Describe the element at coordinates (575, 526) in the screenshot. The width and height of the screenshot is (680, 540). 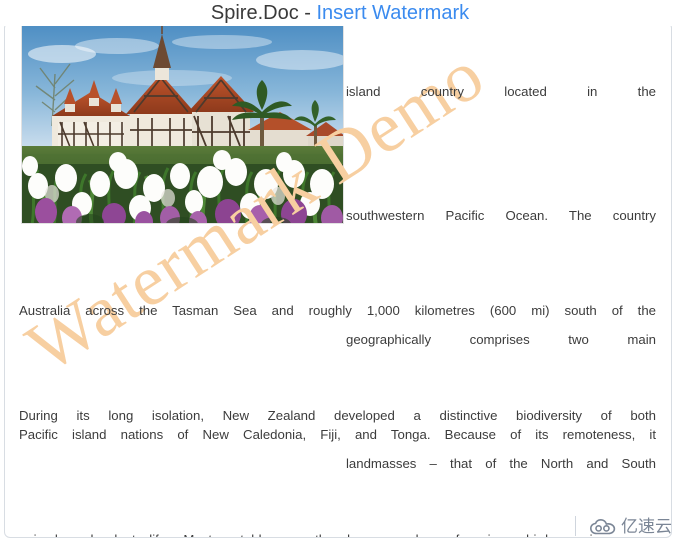
I see `logo-divider` at that location.